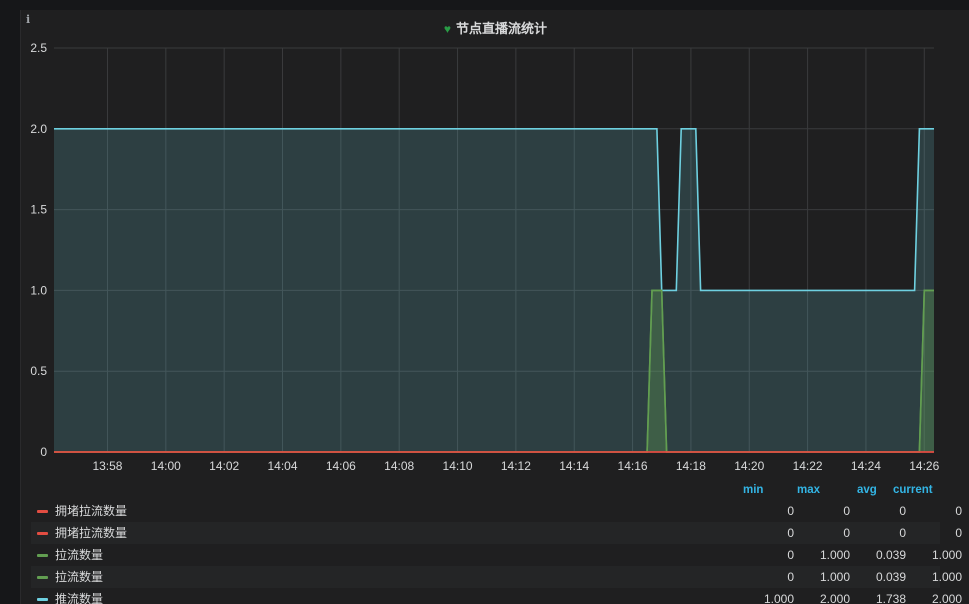 The width and height of the screenshot is (969, 604). Describe the element at coordinates (38, 210) in the screenshot. I see `y-tick-label: 1.5` at that location.